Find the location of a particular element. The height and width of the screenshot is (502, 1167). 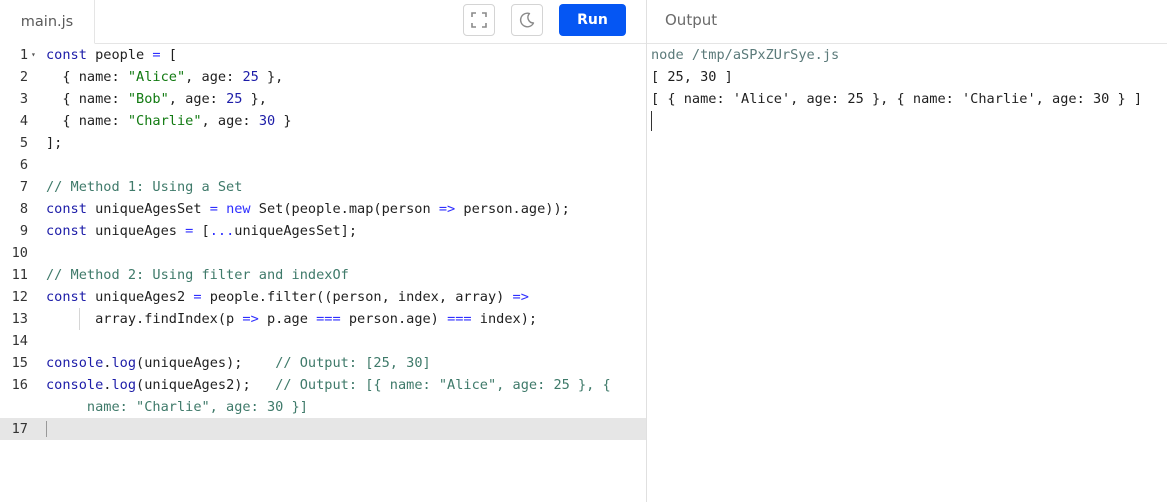

theme-toggle-button is located at coordinates (527, 20).